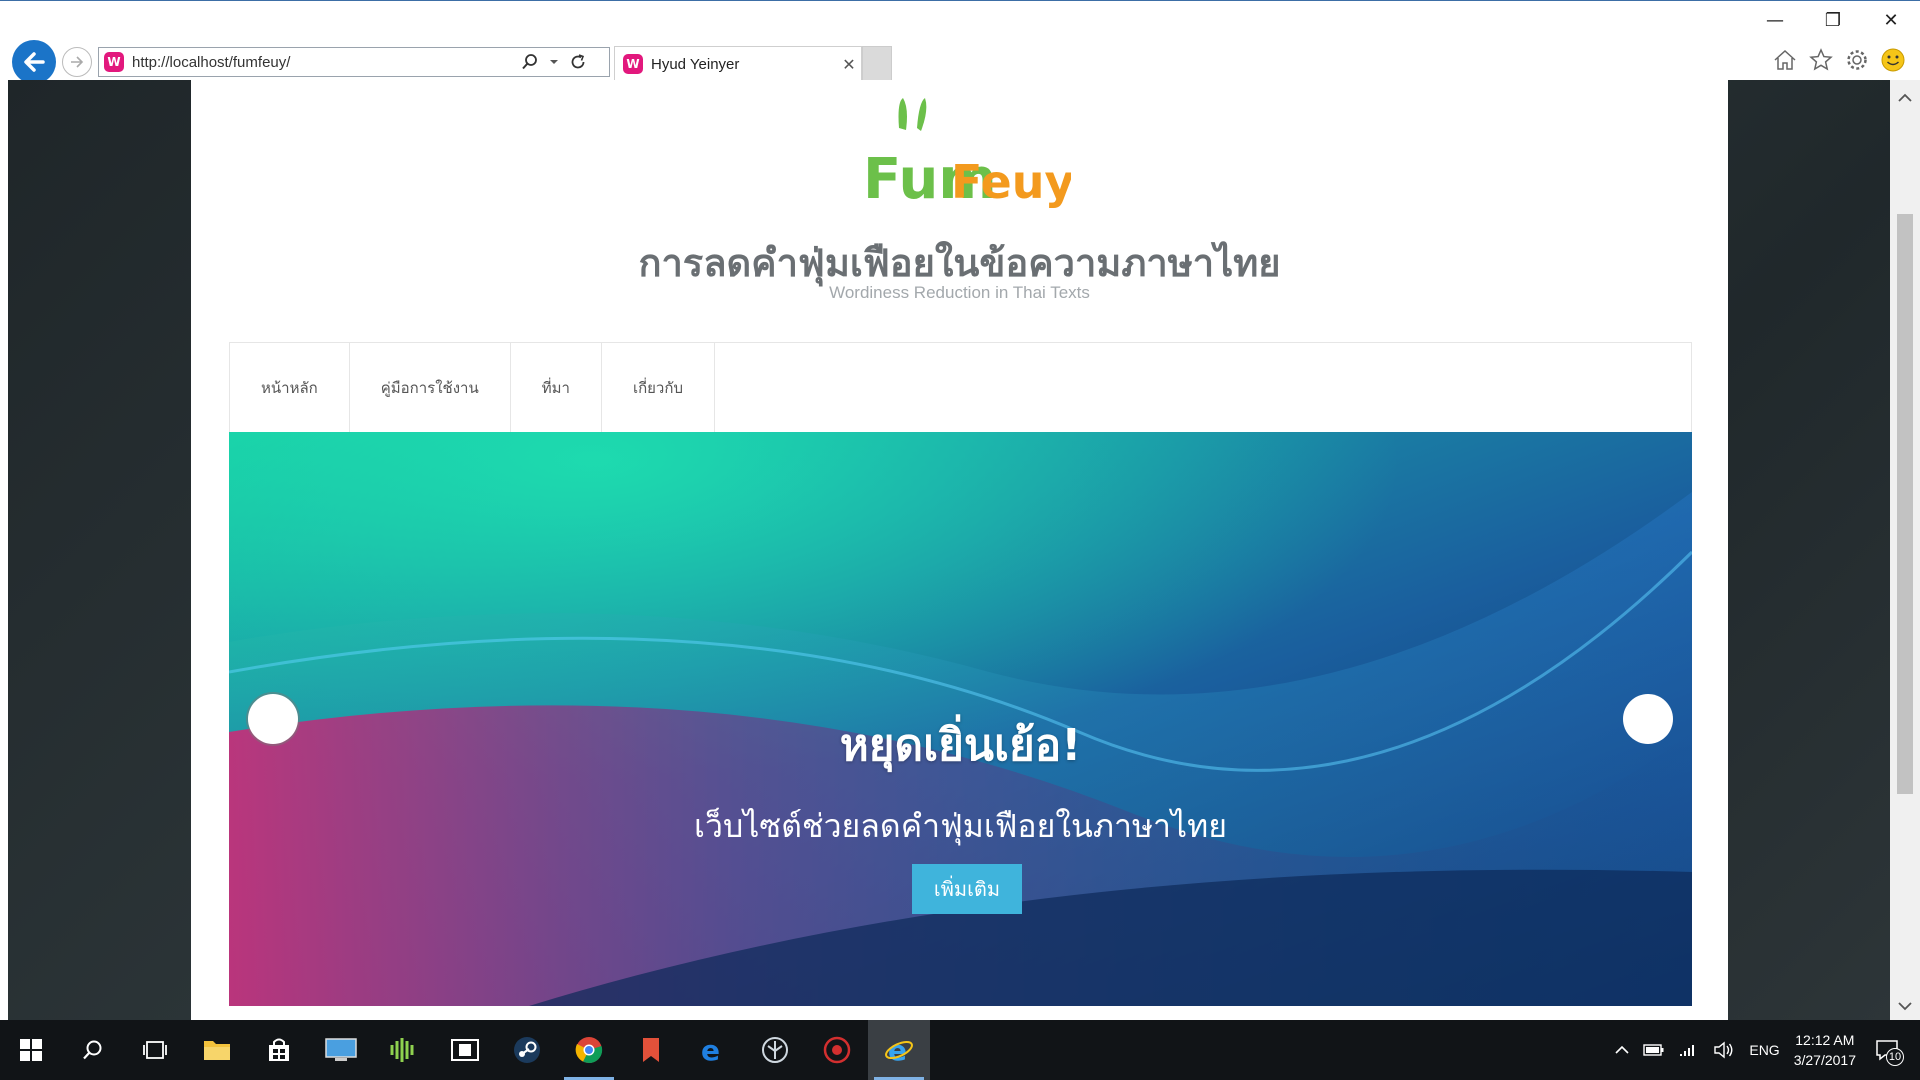  Describe the element at coordinates (554, 62) in the screenshot. I see `dropdown-arrow-icon` at that location.